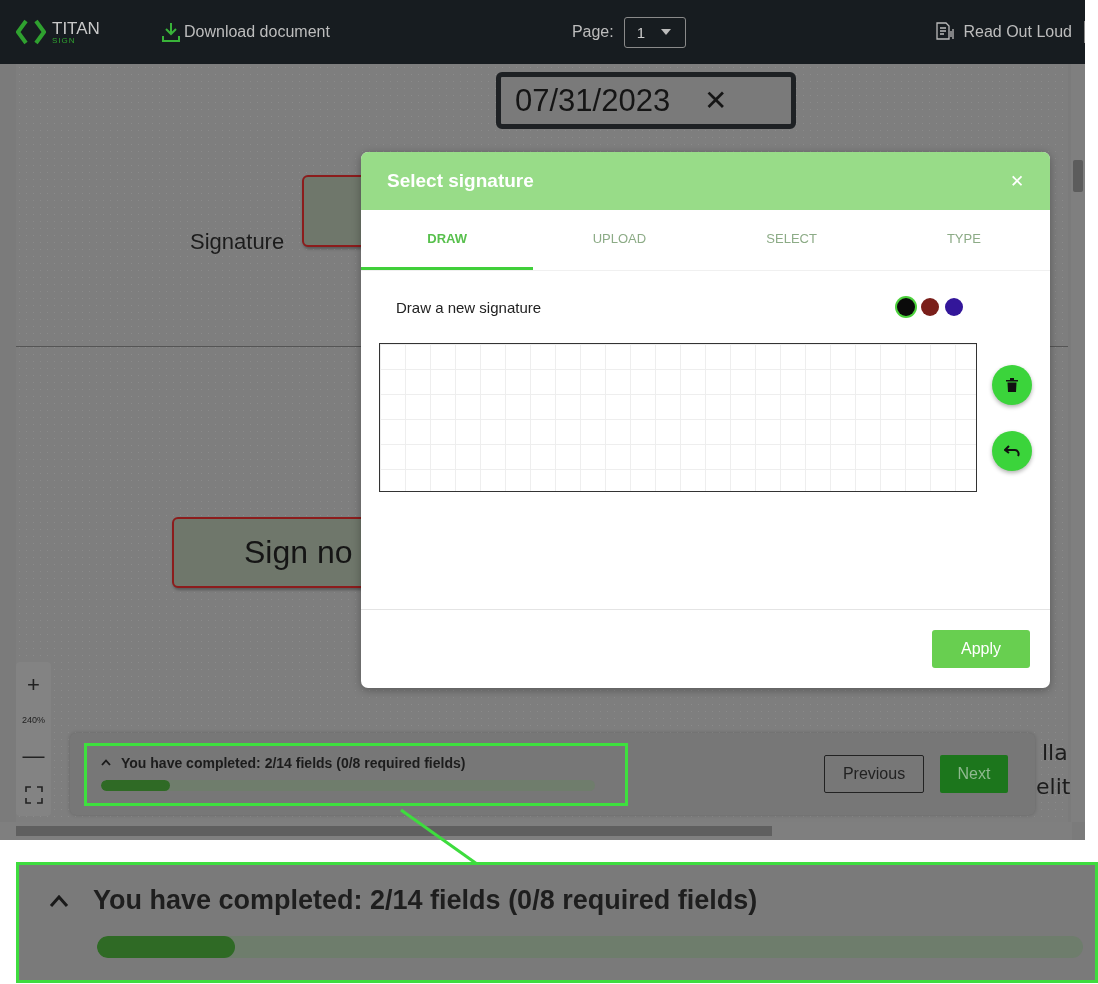  Describe the element at coordinates (31, 32) in the screenshot. I see `logo-icon` at that location.